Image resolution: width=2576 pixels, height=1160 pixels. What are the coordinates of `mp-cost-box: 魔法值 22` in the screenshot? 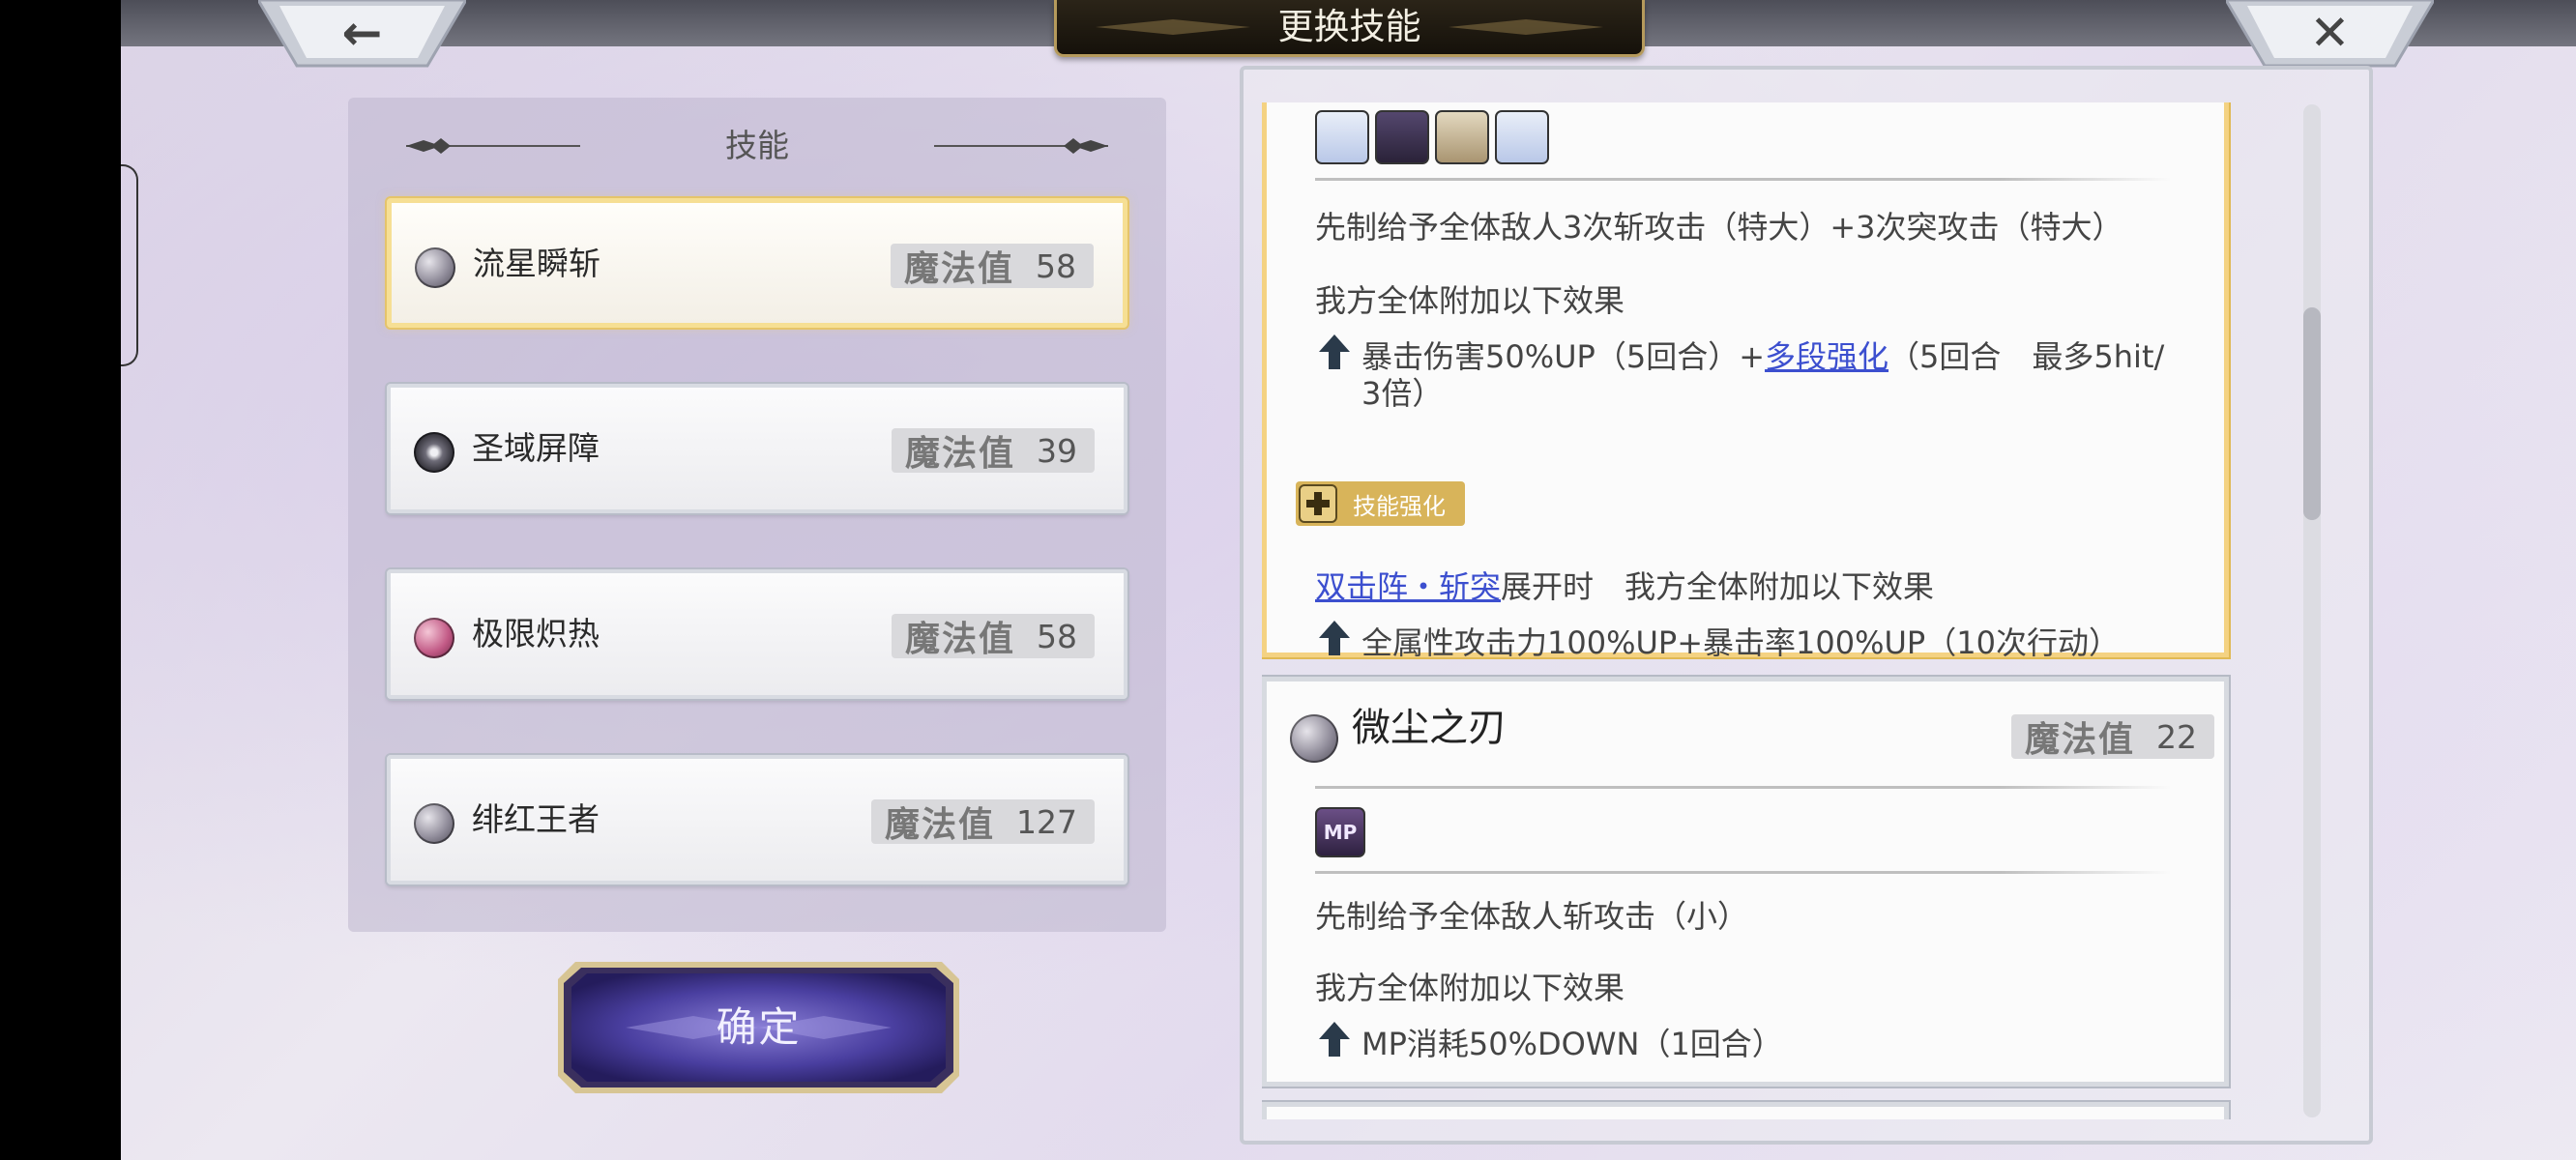 It's located at (2112, 737).